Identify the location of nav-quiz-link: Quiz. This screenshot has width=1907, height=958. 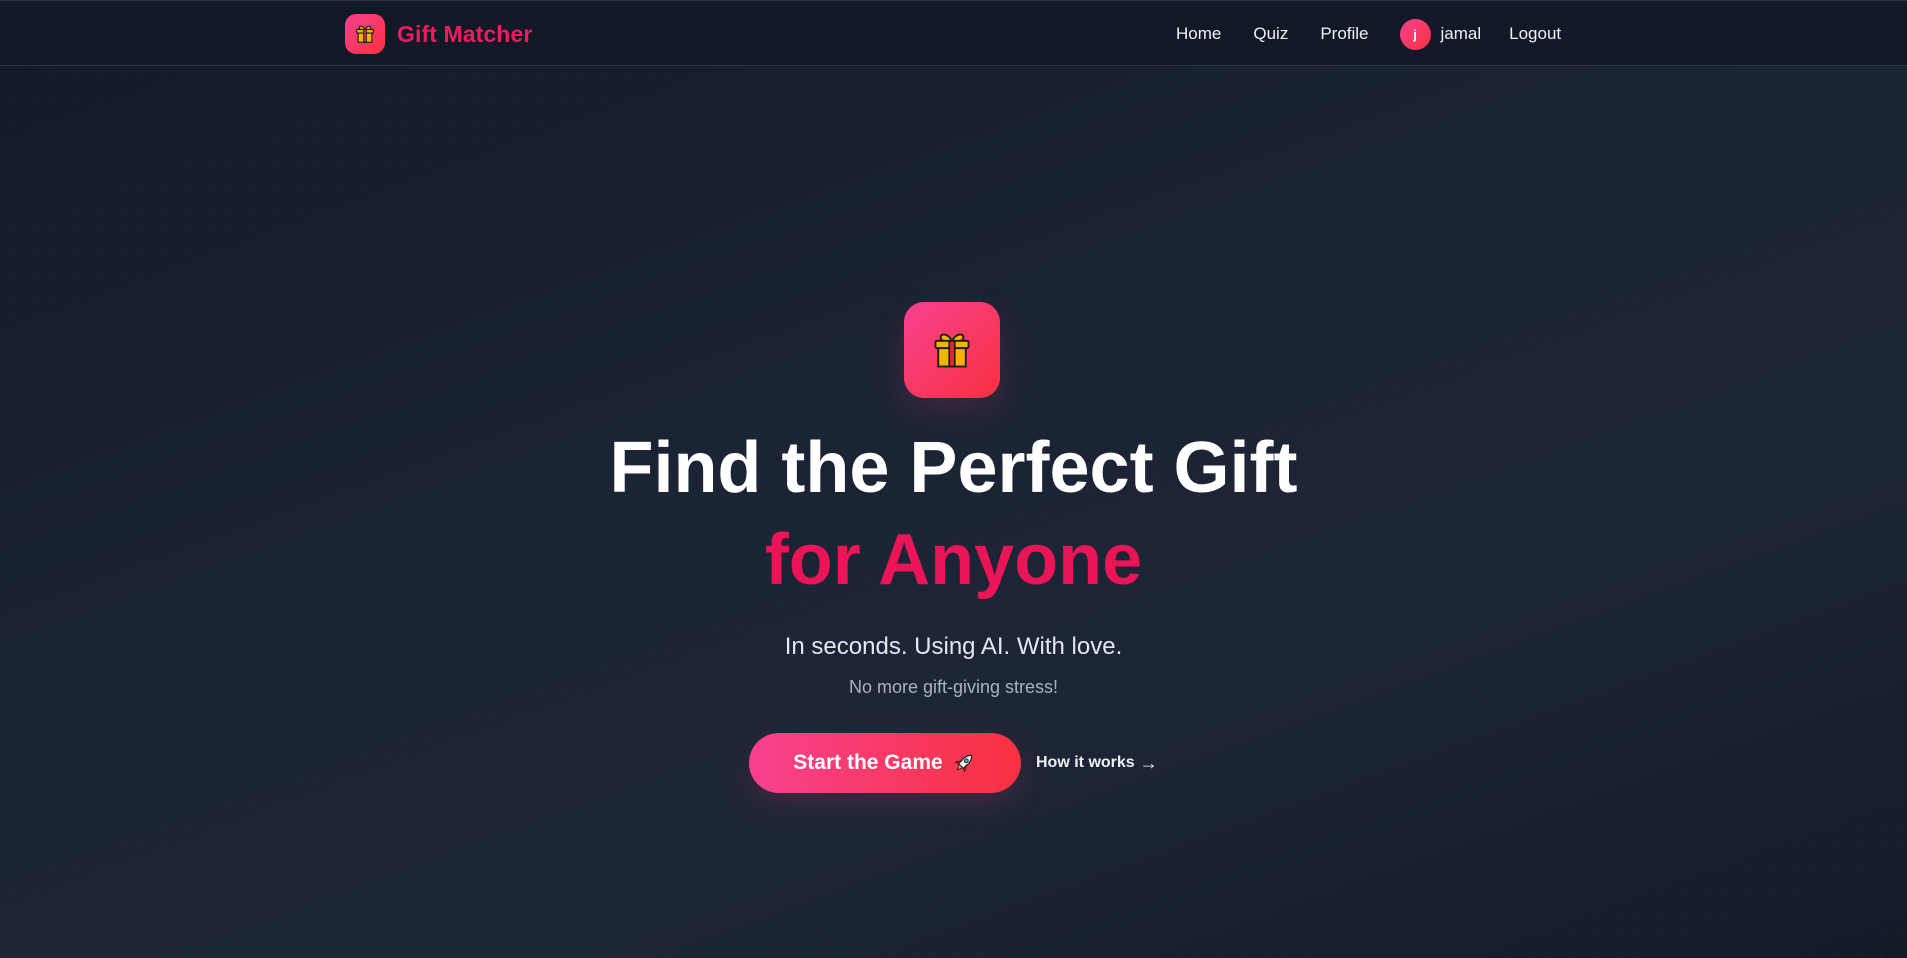
(1270, 34).